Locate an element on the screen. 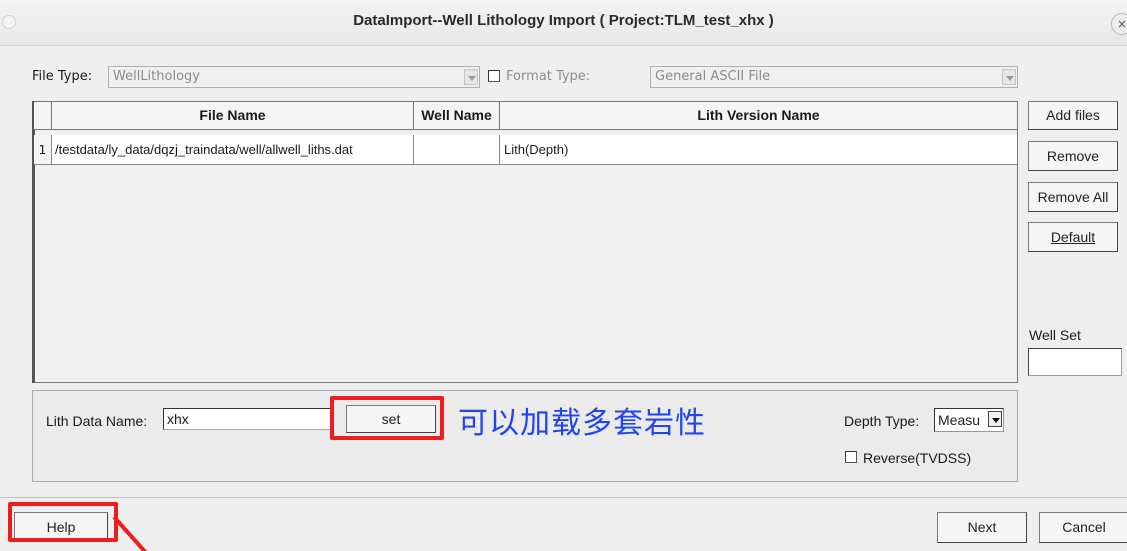 The image size is (1127, 551). cell-well-name is located at coordinates (457, 150).